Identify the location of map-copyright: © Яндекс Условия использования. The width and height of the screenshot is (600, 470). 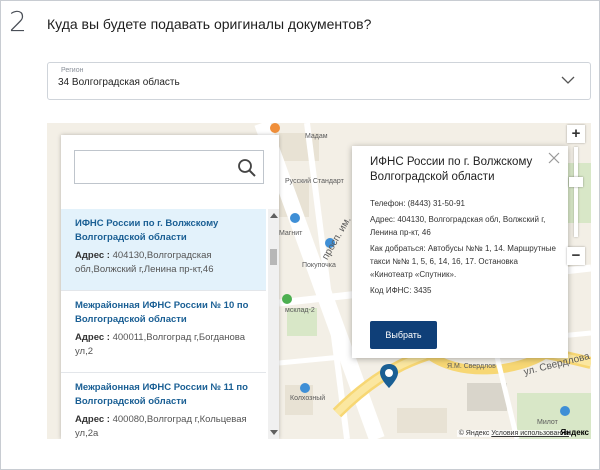
(513, 433).